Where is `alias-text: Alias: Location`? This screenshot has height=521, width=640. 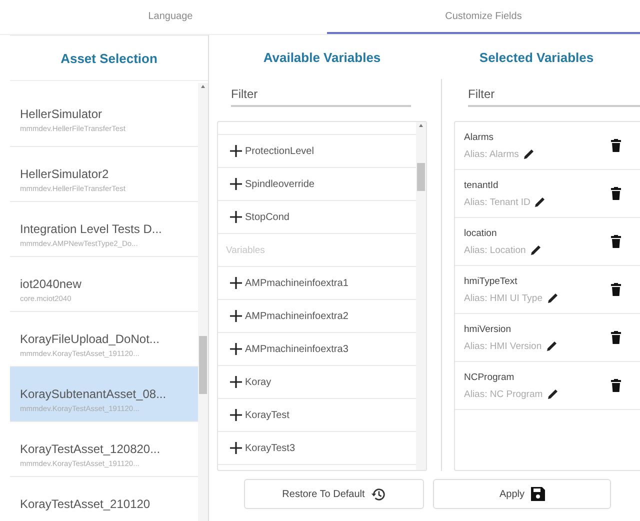 alias-text: Alias: Location is located at coordinates (495, 250).